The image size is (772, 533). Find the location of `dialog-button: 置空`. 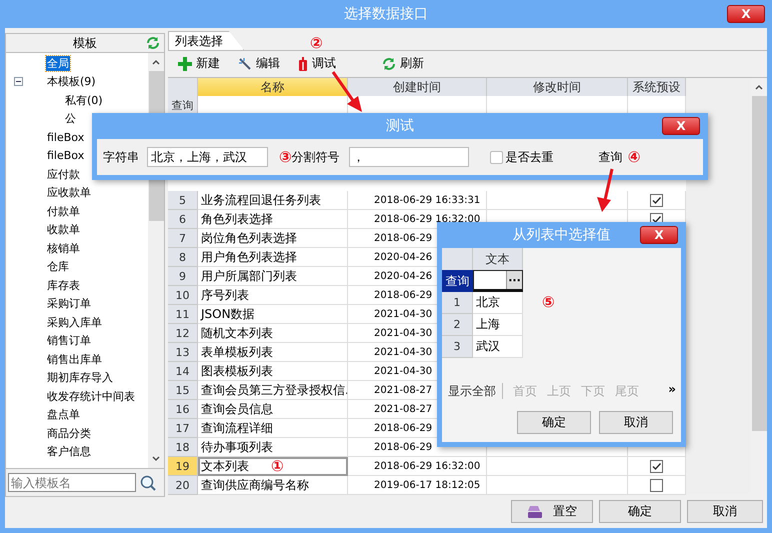

dialog-button: 置空 is located at coordinates (552, 511).